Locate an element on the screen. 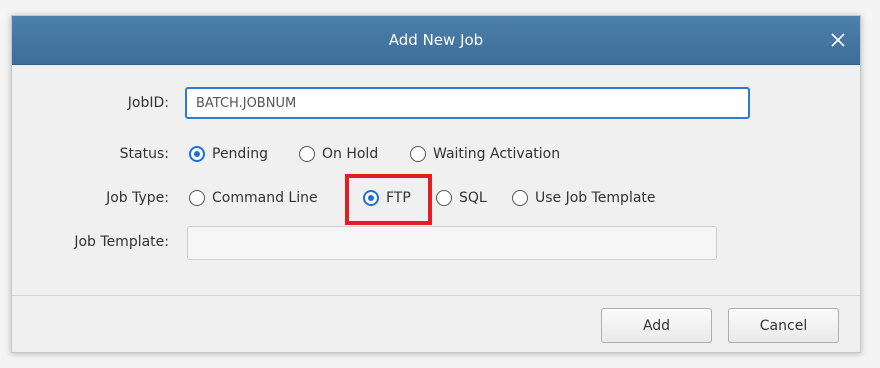 This screenshot has height=368, width=880. cancel-button: Cancel is located at coordinates (783, 325).